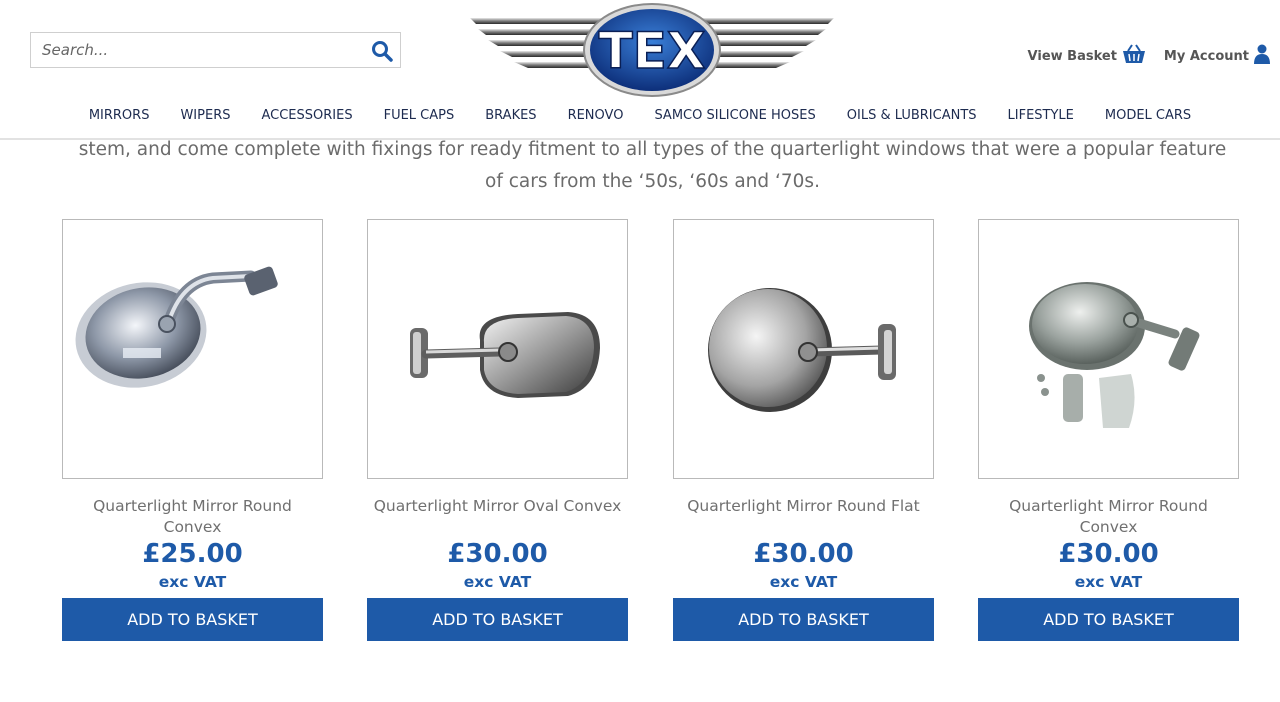  I want to click on nav-item-samco-silicone-hoses: SAMCO SILICONE HOSES, so click(734, 119).